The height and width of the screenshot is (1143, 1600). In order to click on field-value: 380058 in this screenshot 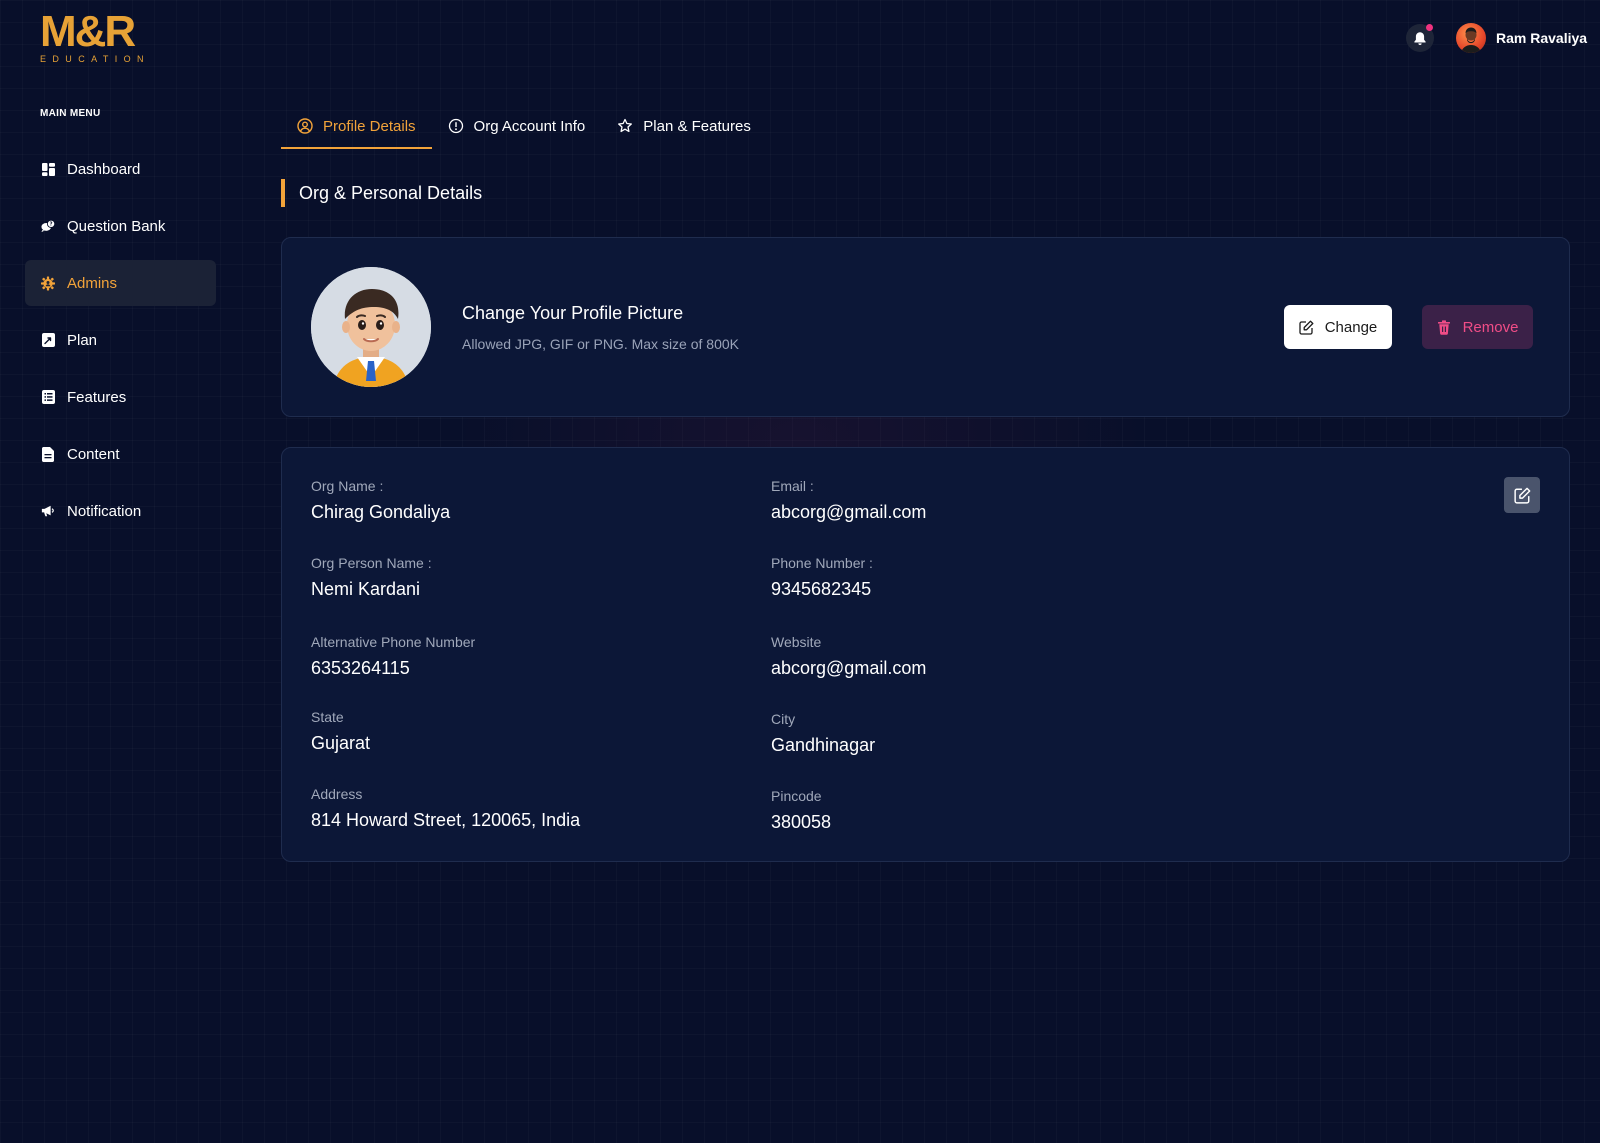, I will do `click(801, 822)`.